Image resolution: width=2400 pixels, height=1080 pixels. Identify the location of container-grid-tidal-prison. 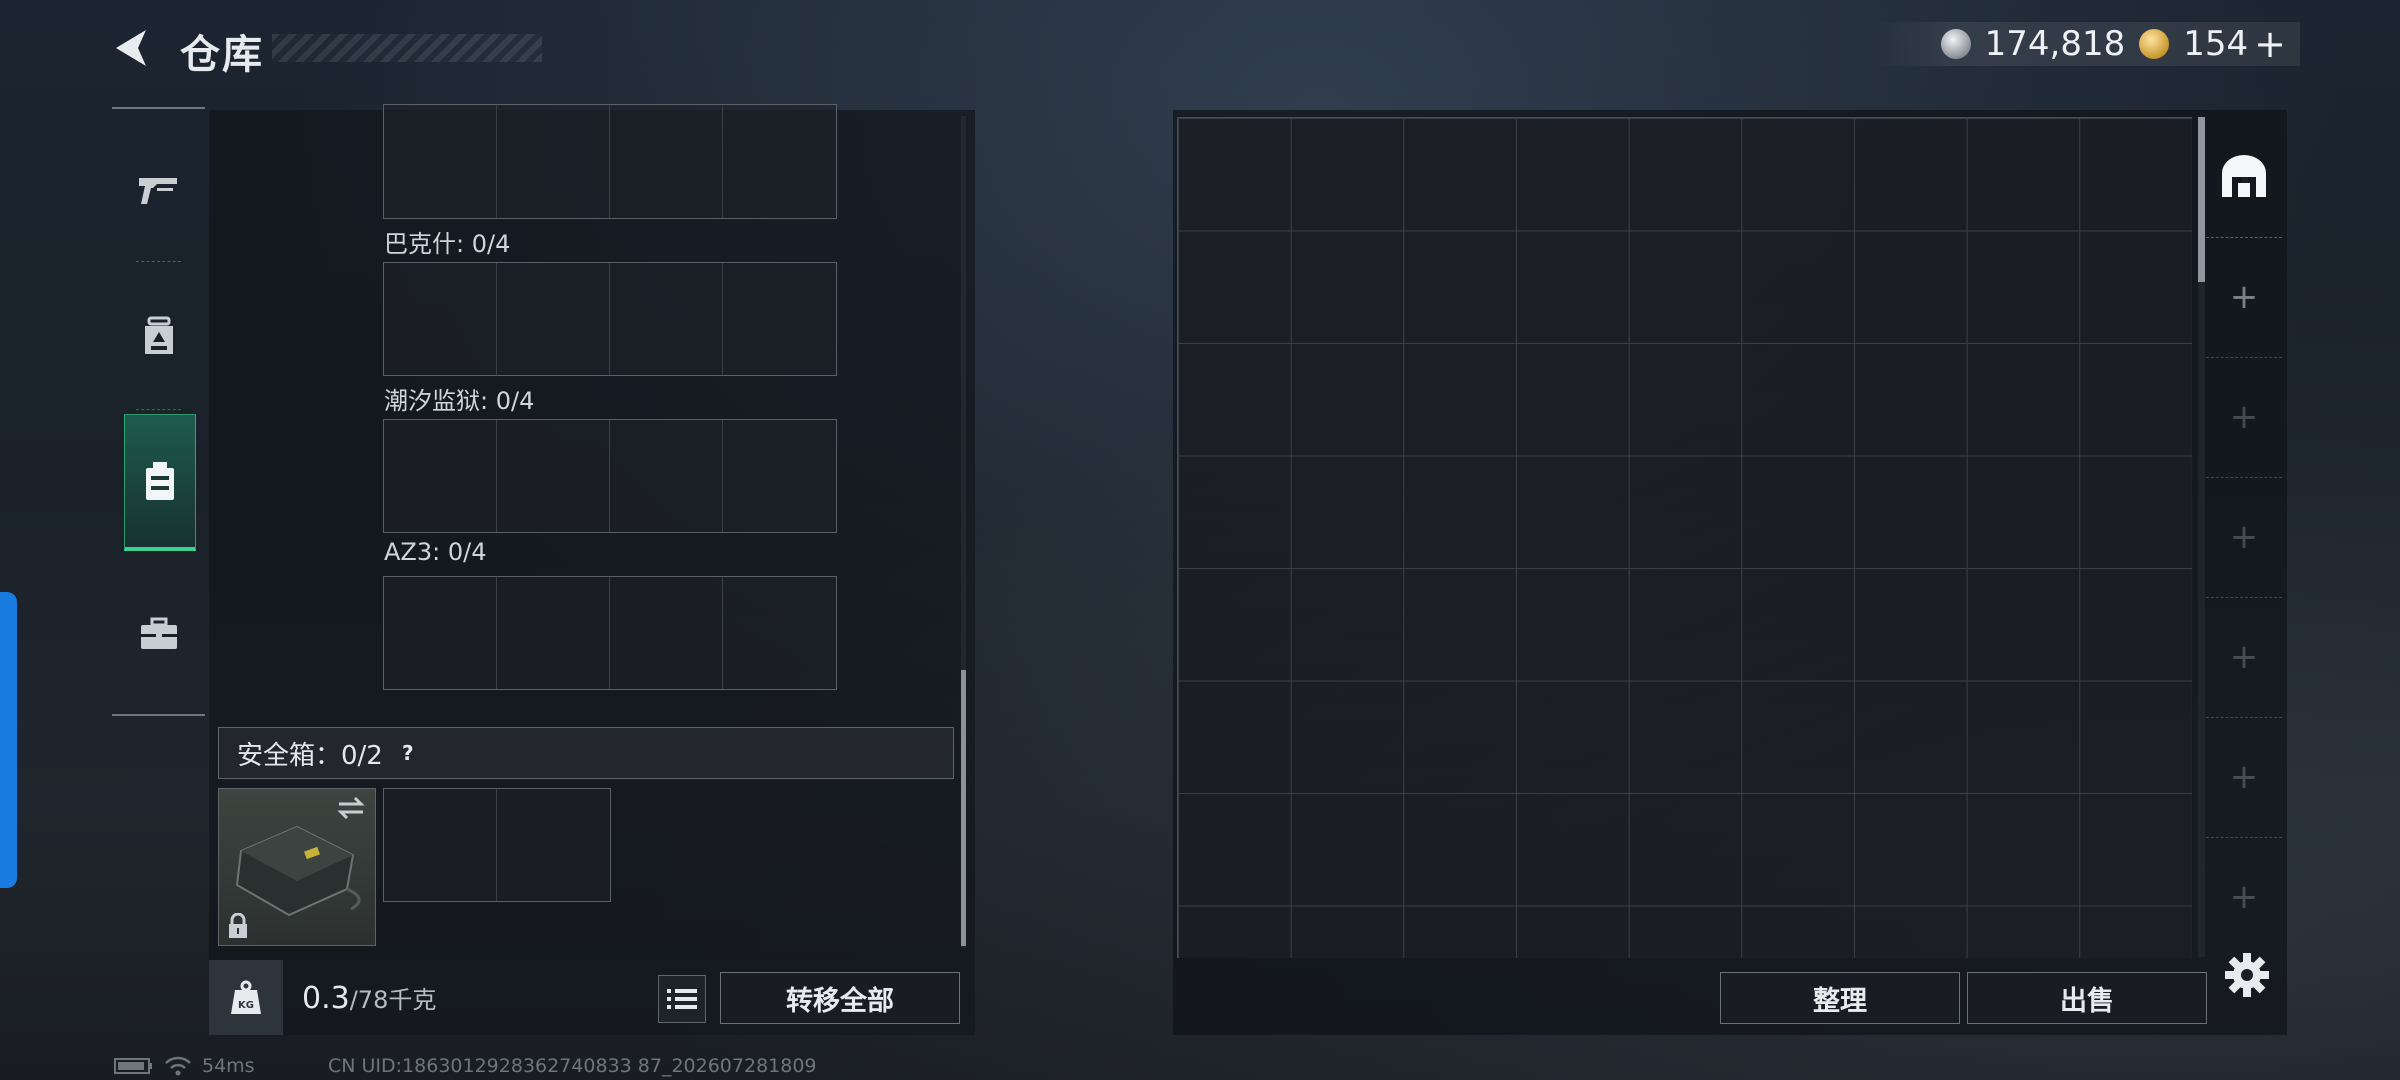
(610, 476).